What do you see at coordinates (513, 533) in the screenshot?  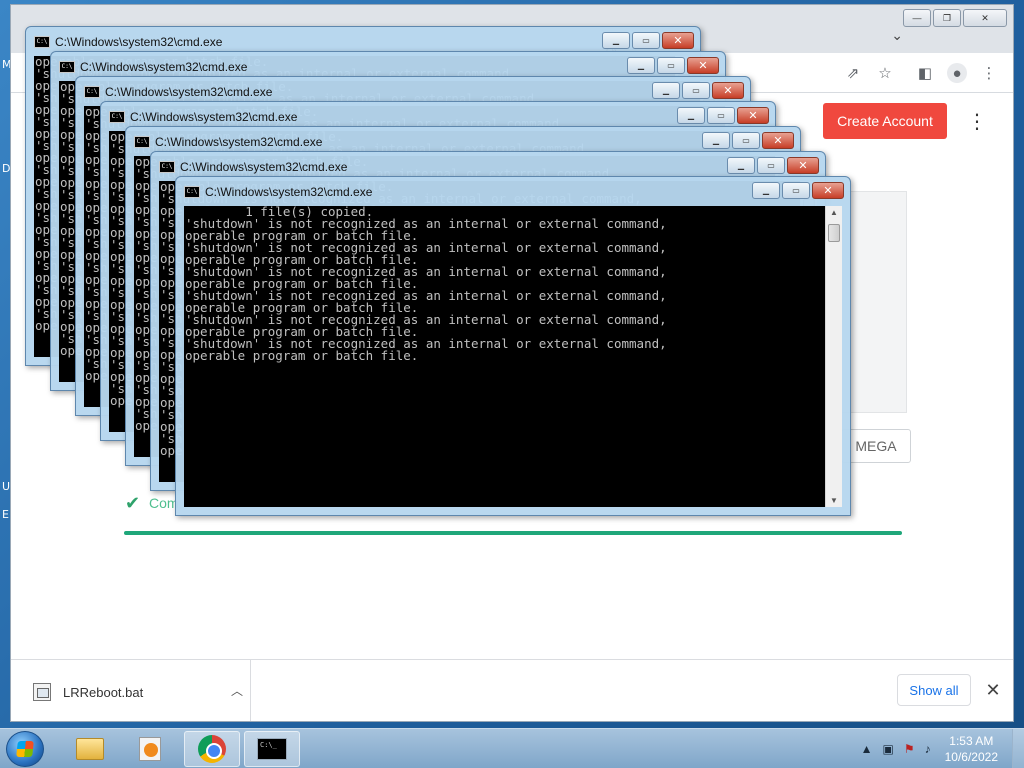 I see `progress-bar` at bounding box center [513, 533].